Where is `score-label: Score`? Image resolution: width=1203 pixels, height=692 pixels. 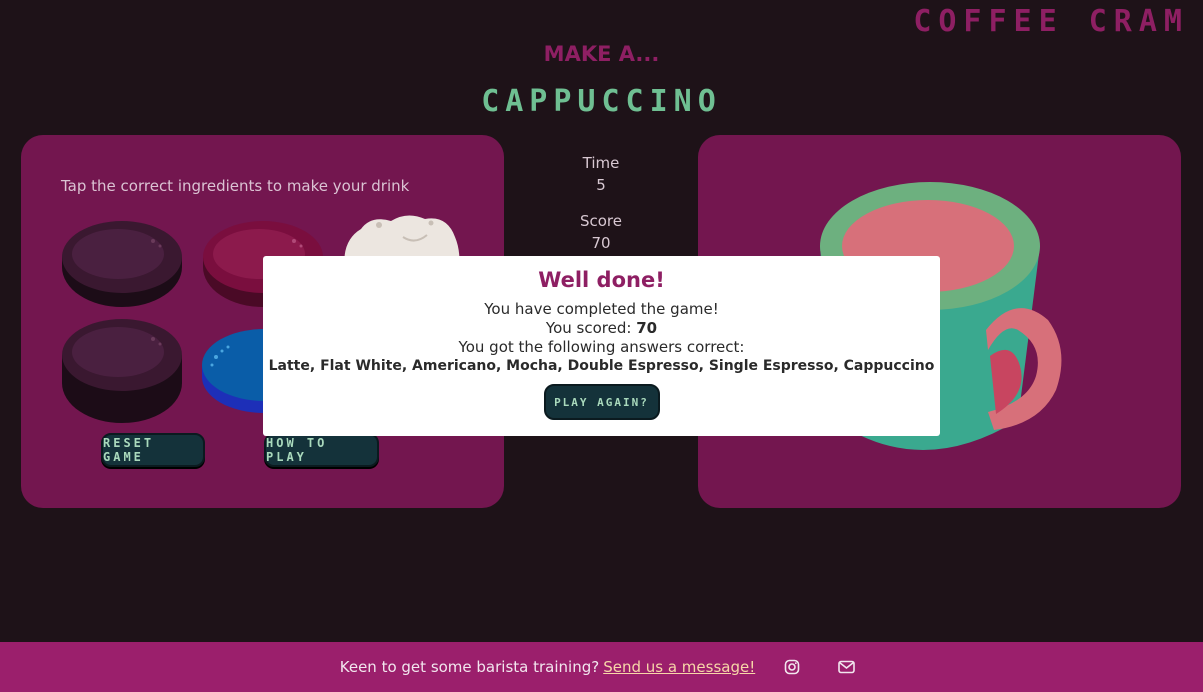 score-label: Score is located at coordinates (600, 221).